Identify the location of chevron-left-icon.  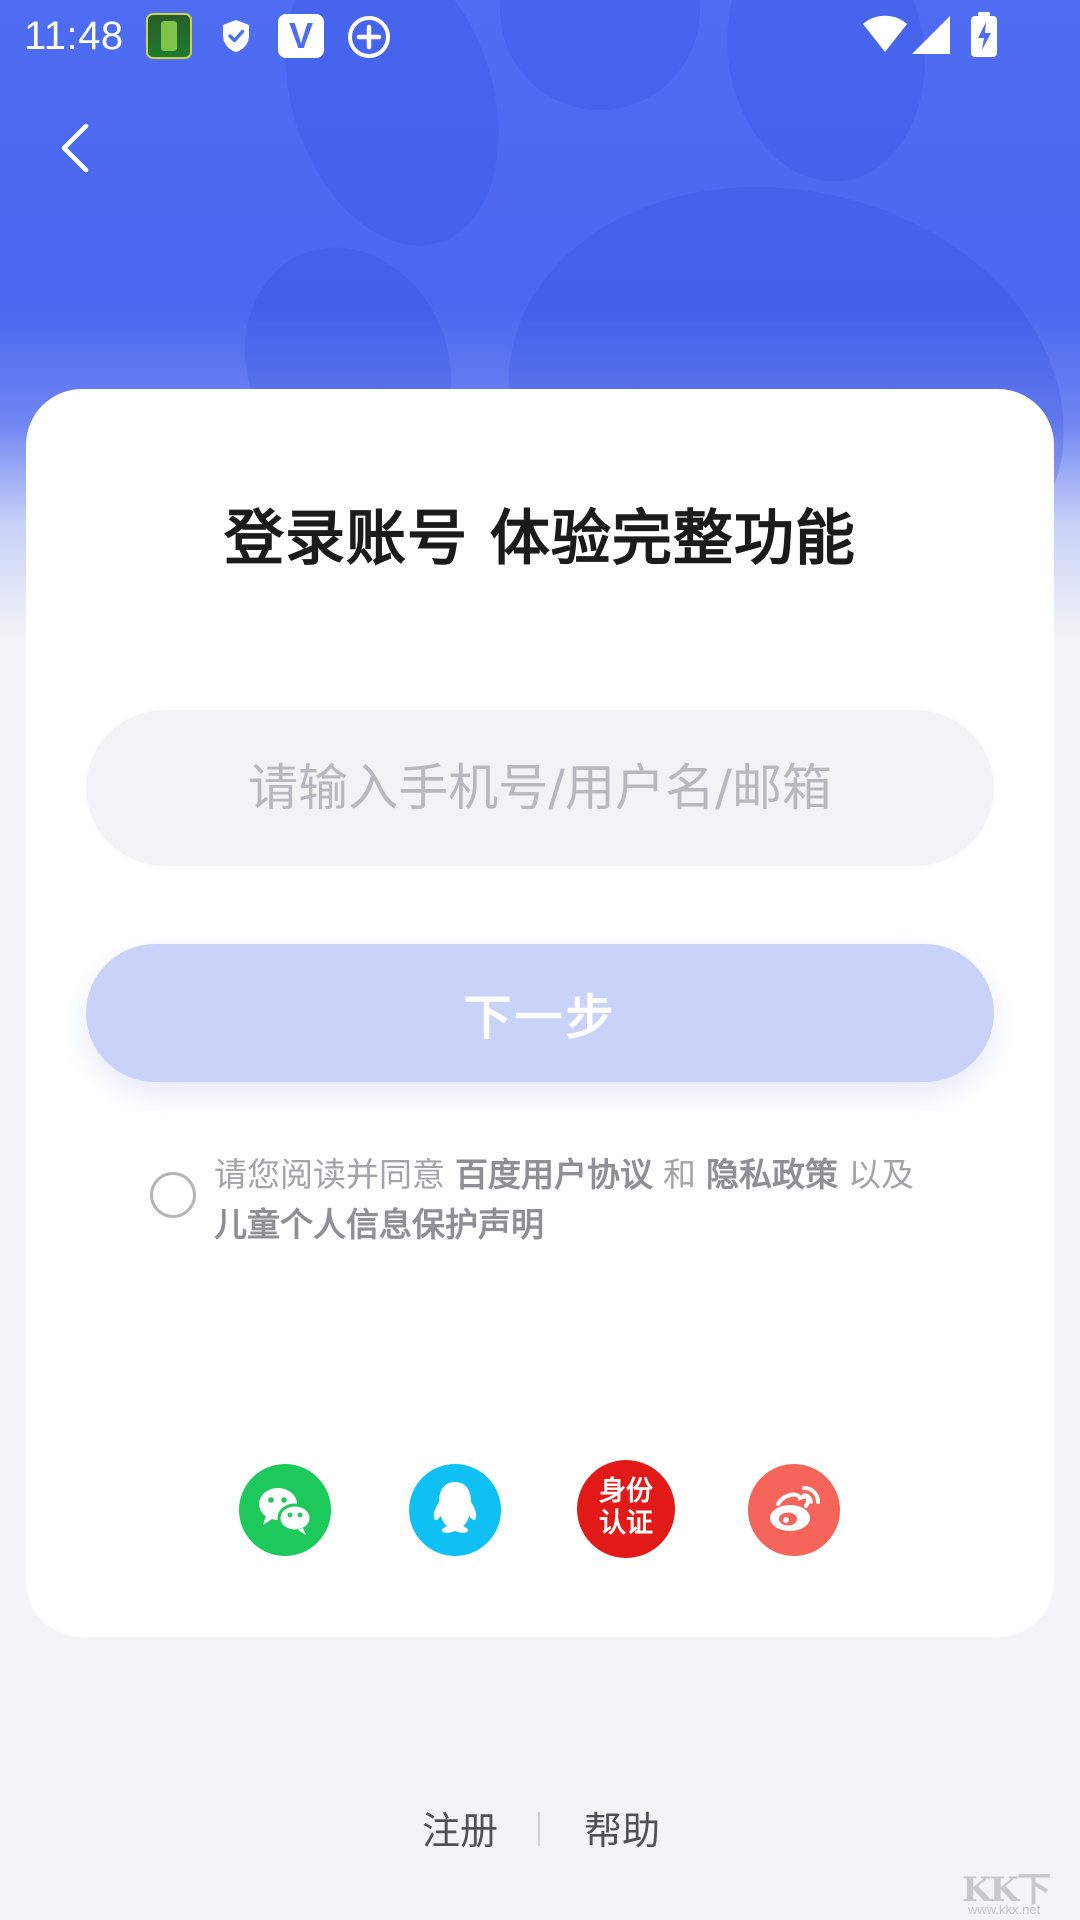
(75, 148).